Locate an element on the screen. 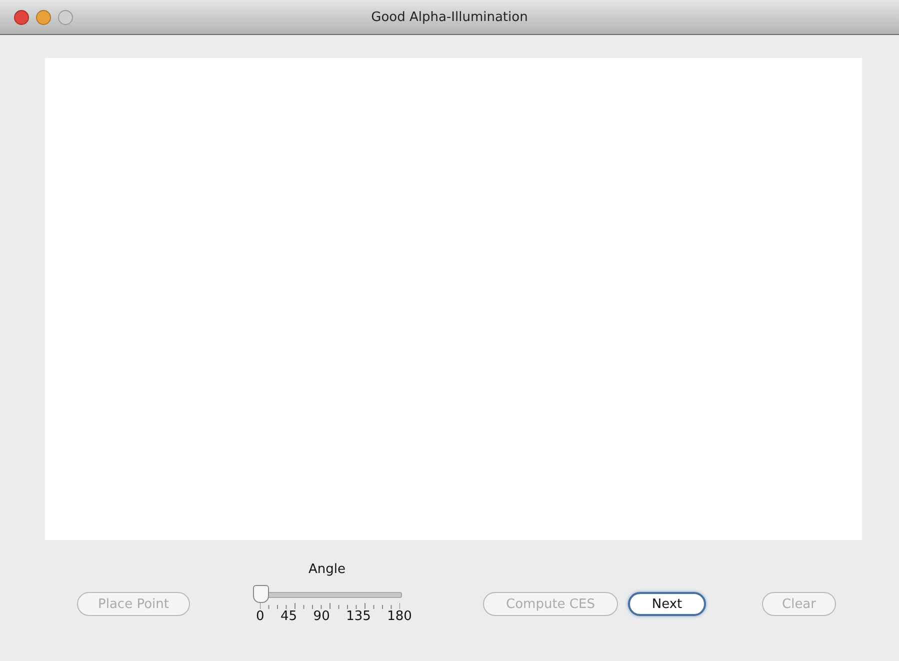 This screenshot has height=661, width=899. next-button: Next is located at coordinates (667, 604).